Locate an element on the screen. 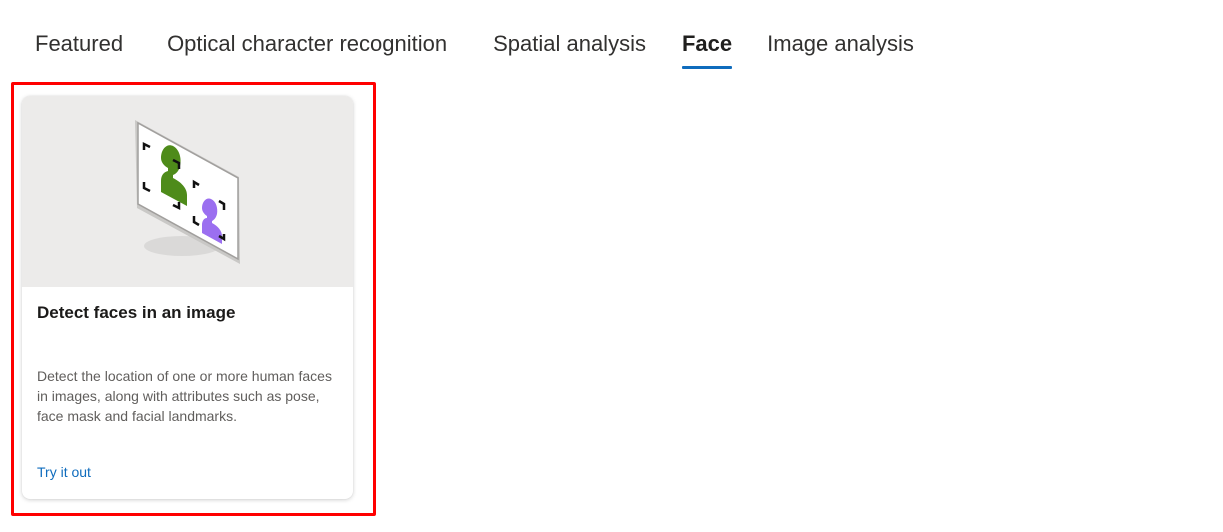 The width and height of the screenshot is (1223, 532). card-hero-image is located at coordinates (187, 191).